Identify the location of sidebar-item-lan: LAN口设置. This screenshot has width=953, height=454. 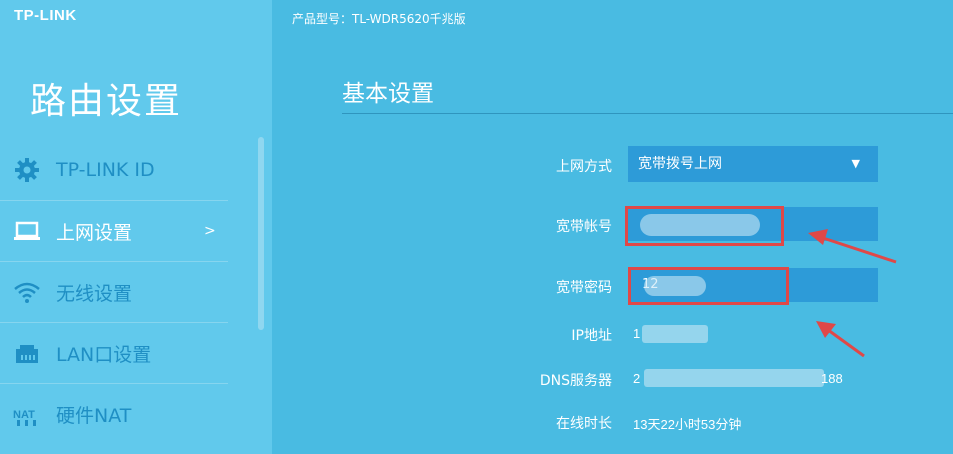
(114, 353).